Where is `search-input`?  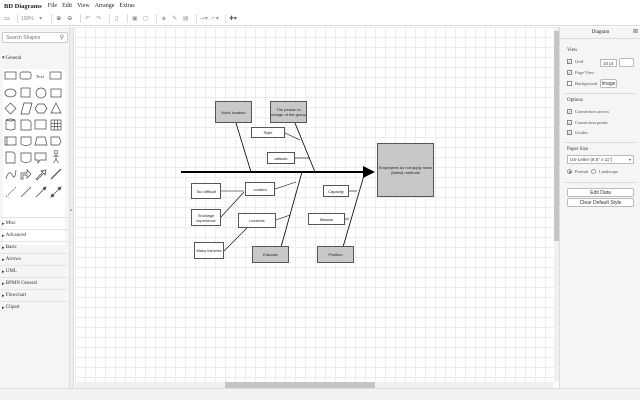
search-input is located at coordinates (32, 37).